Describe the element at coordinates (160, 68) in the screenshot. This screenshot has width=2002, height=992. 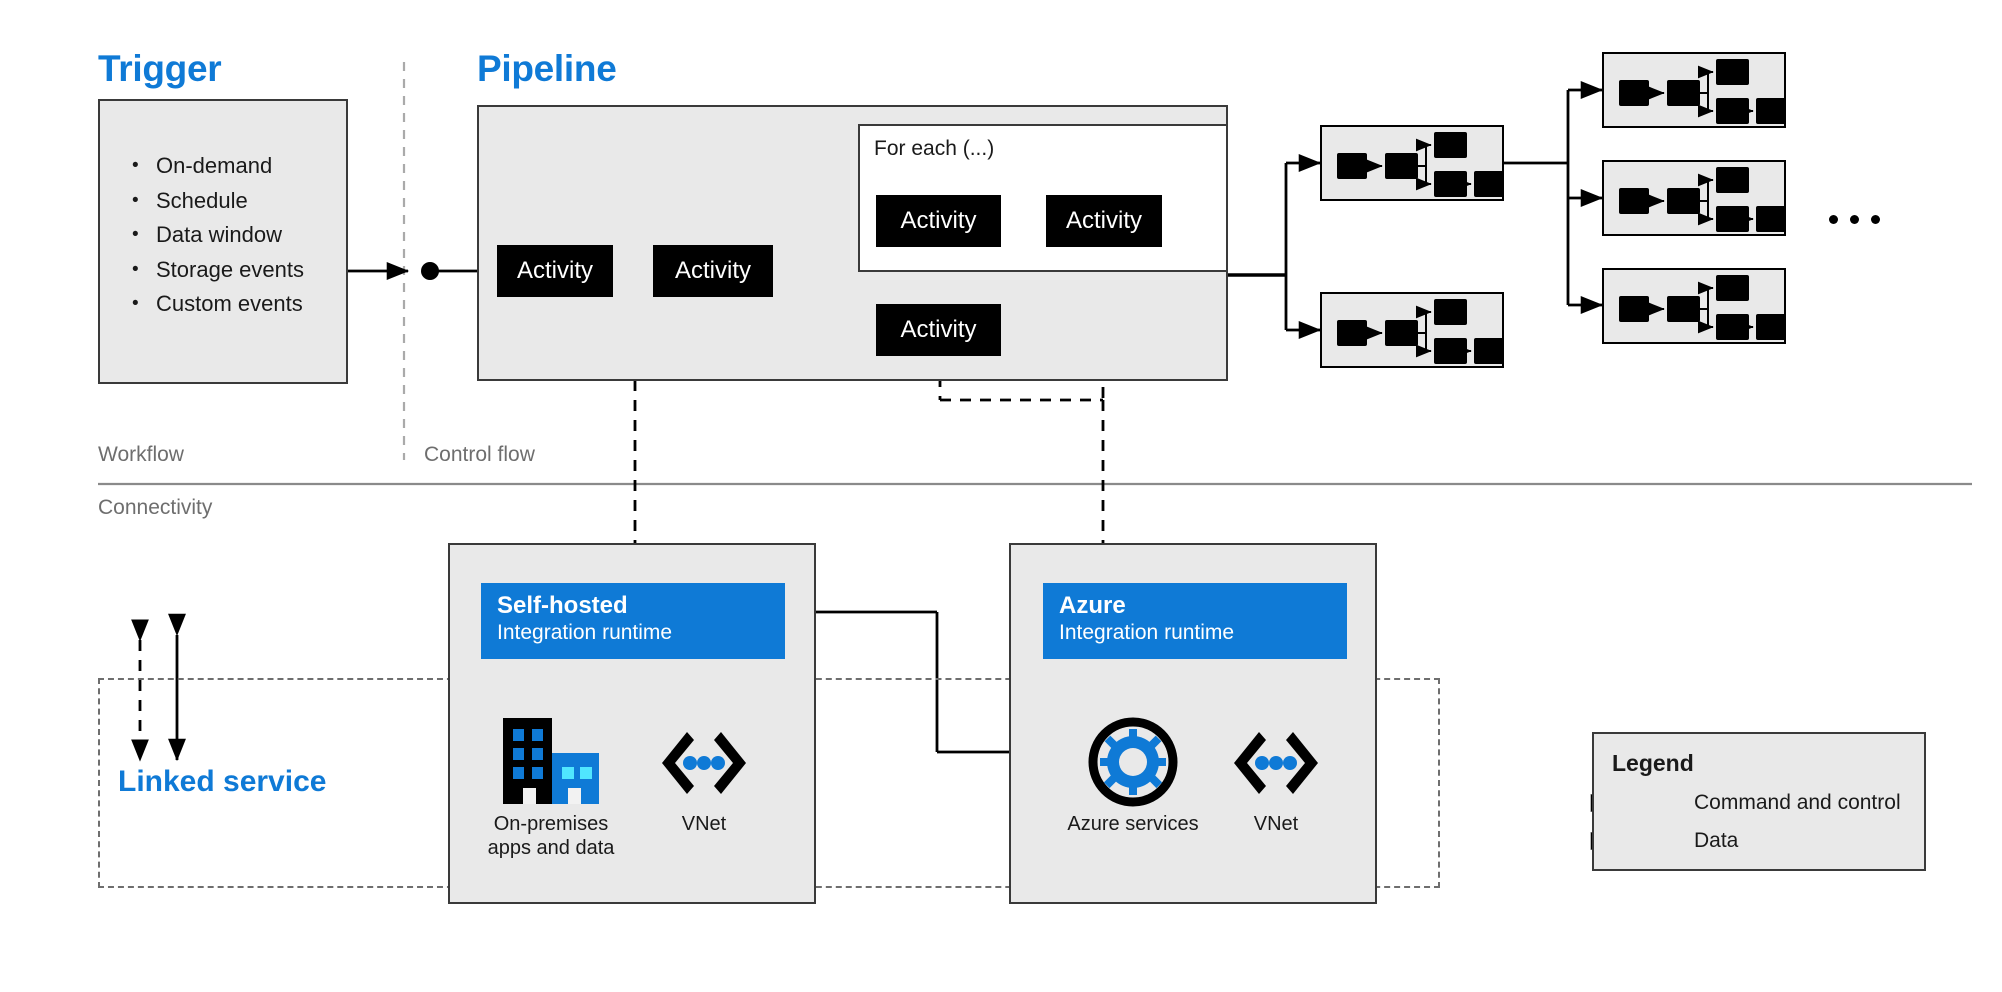
I see `trigger-section-title: Trigger` at that location.